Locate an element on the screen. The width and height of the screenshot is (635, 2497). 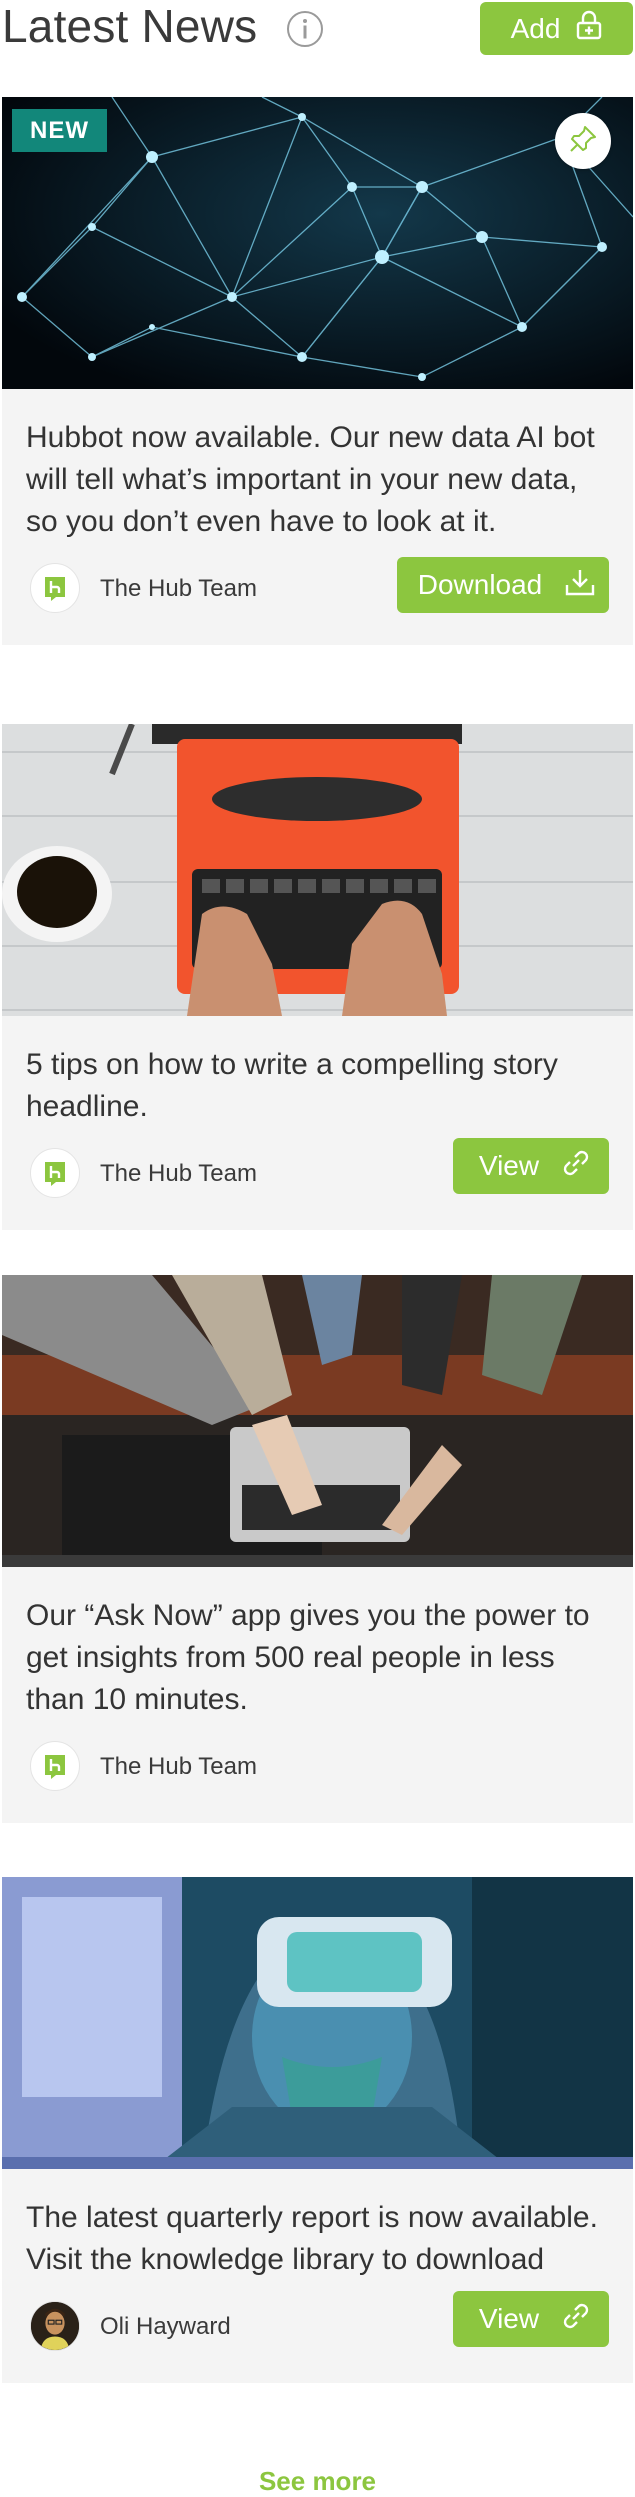
see-more-link: See more is located at coordinates (317, 2481).